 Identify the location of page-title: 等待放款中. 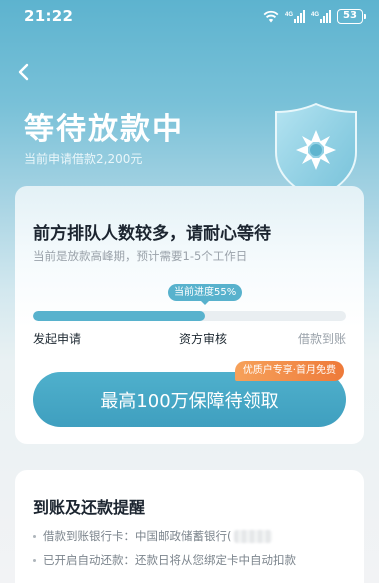
(104, 129).